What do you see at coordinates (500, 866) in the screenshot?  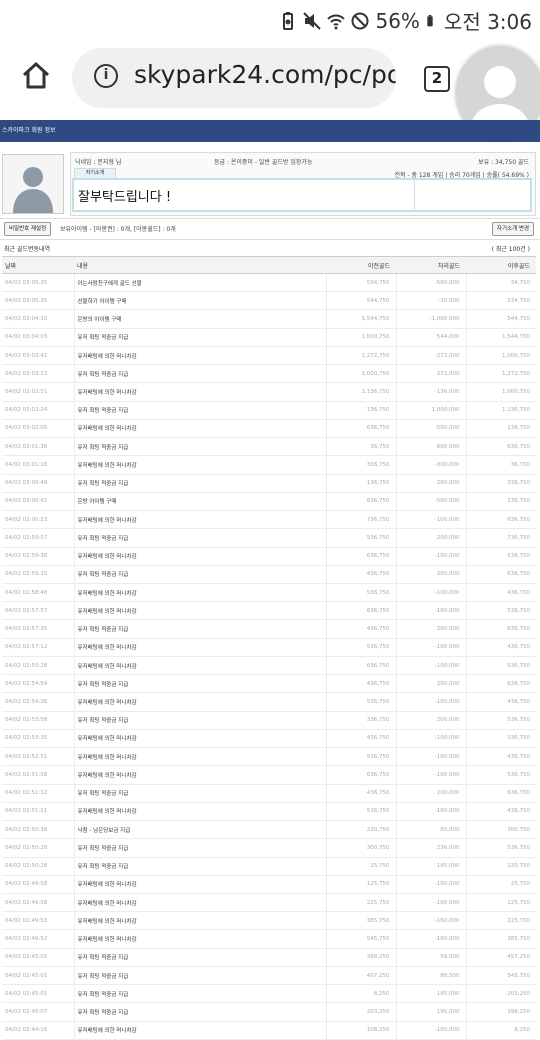 I see `cell-after-gold: 220,750` at bounding box center [500, 866].